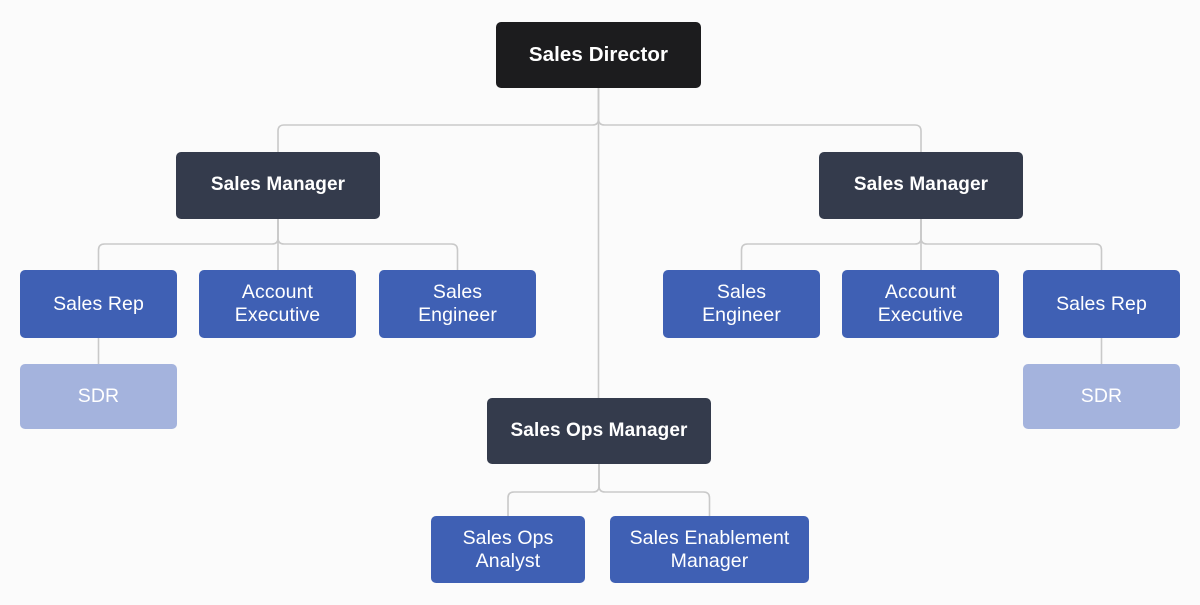 This screenshot has width=1200, height=605. I want to click on connector-sales-director-to-sales-manager-left, so click(438, 120).